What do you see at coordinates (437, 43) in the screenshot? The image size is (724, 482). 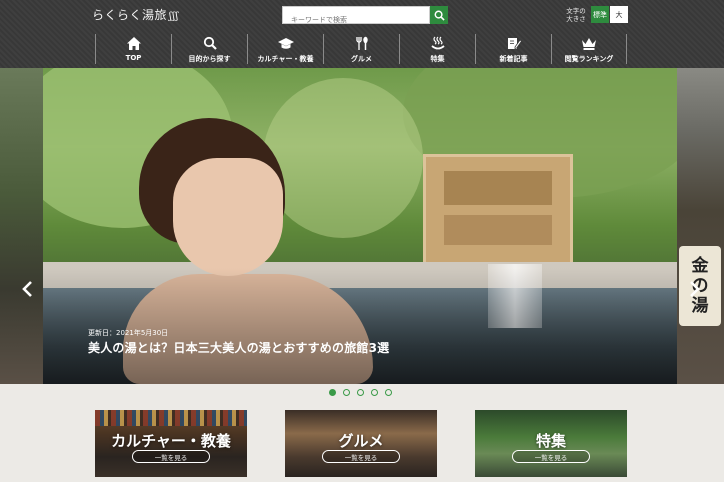 I see `hot-spring-icon` at bounding box center [437, 43].